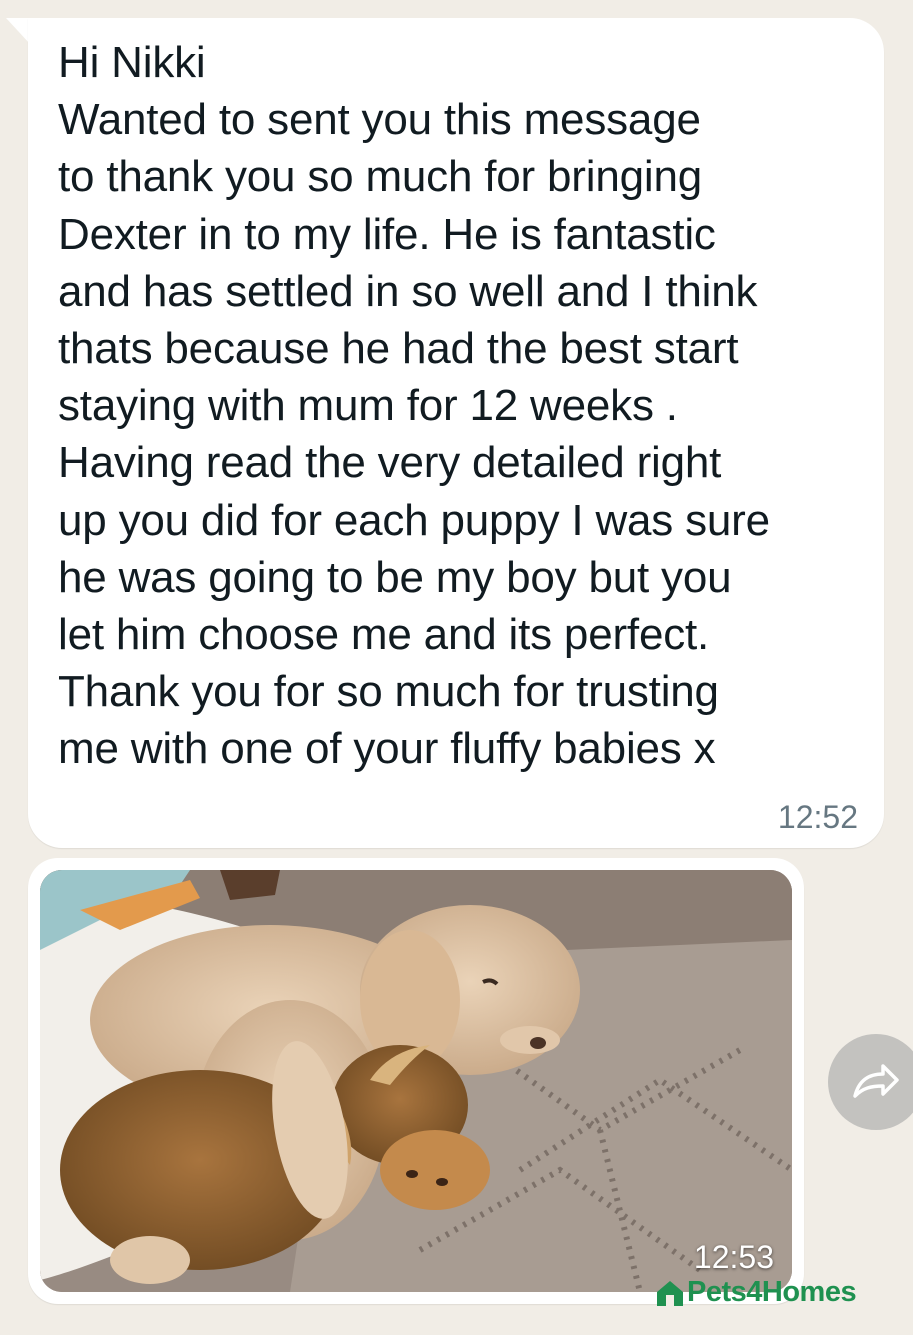  I want to click on image-timestamp: 12:53, so click(733, 1257).